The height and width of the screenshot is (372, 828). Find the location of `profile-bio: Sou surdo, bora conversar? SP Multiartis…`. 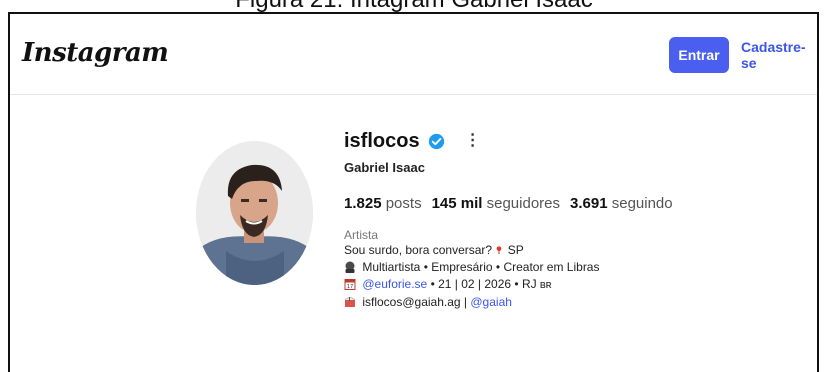

profile-bio: Sou surdo, bora conversar? SP Multiartis… is located at coordinates (574, 276).